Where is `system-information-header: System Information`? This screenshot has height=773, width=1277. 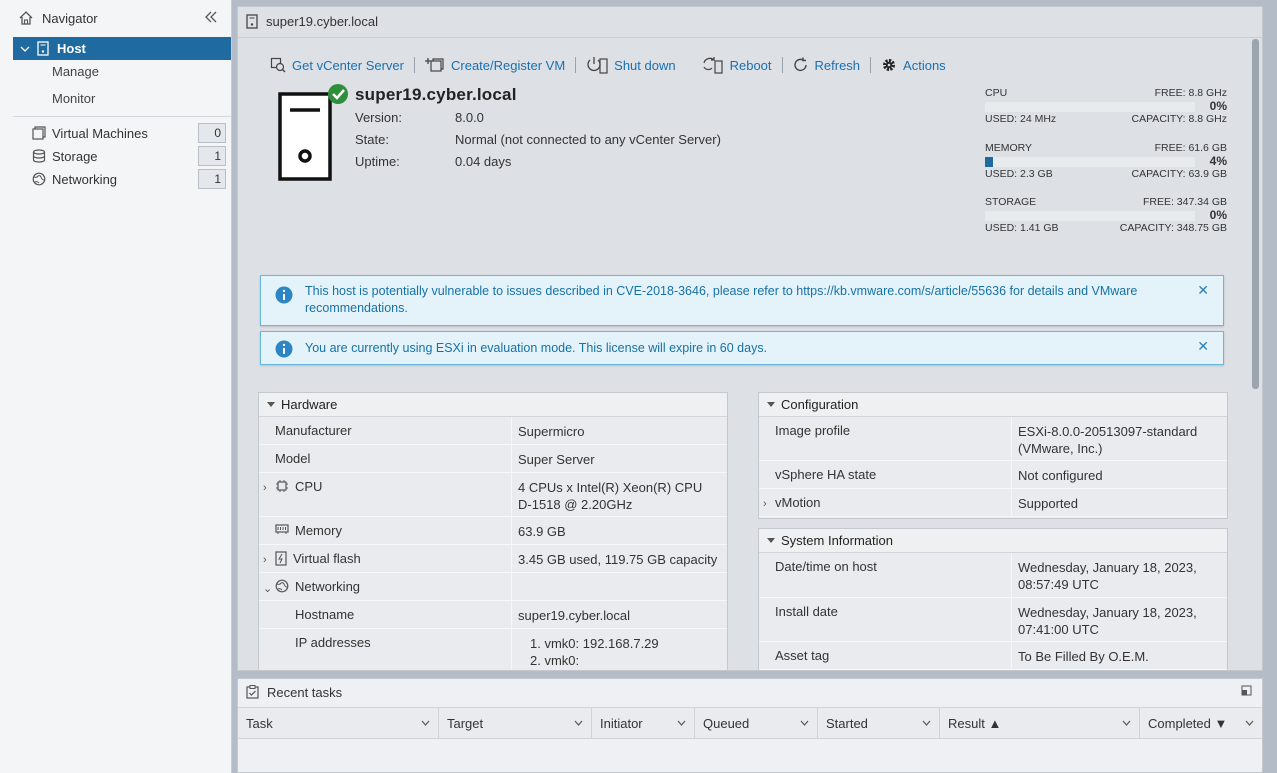
system-information-header: System Information is located at coordinates (993, 541).